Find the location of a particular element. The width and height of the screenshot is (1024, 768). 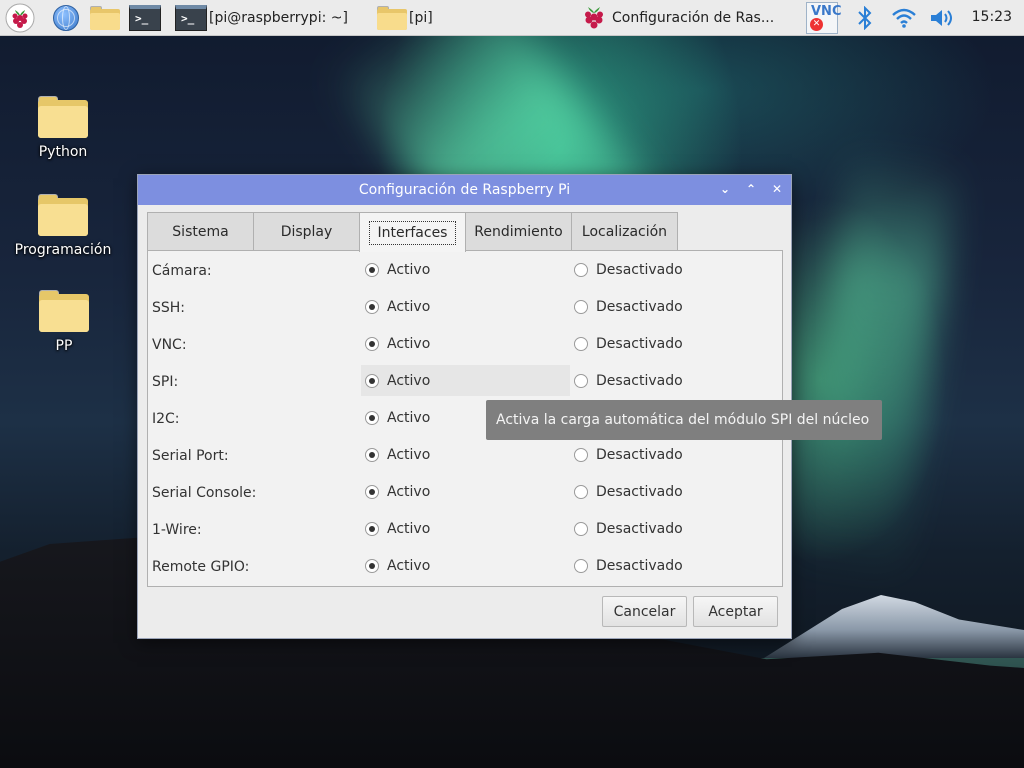

web-browser-launcher is located at coordinates (66, 18).